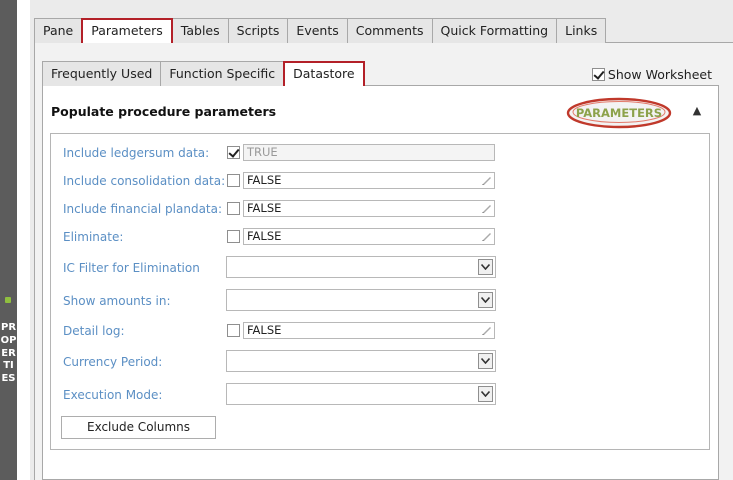 This screenshot has width=733, height=480. I want to click on tab-scripts: Scripts, so click(258, 30).